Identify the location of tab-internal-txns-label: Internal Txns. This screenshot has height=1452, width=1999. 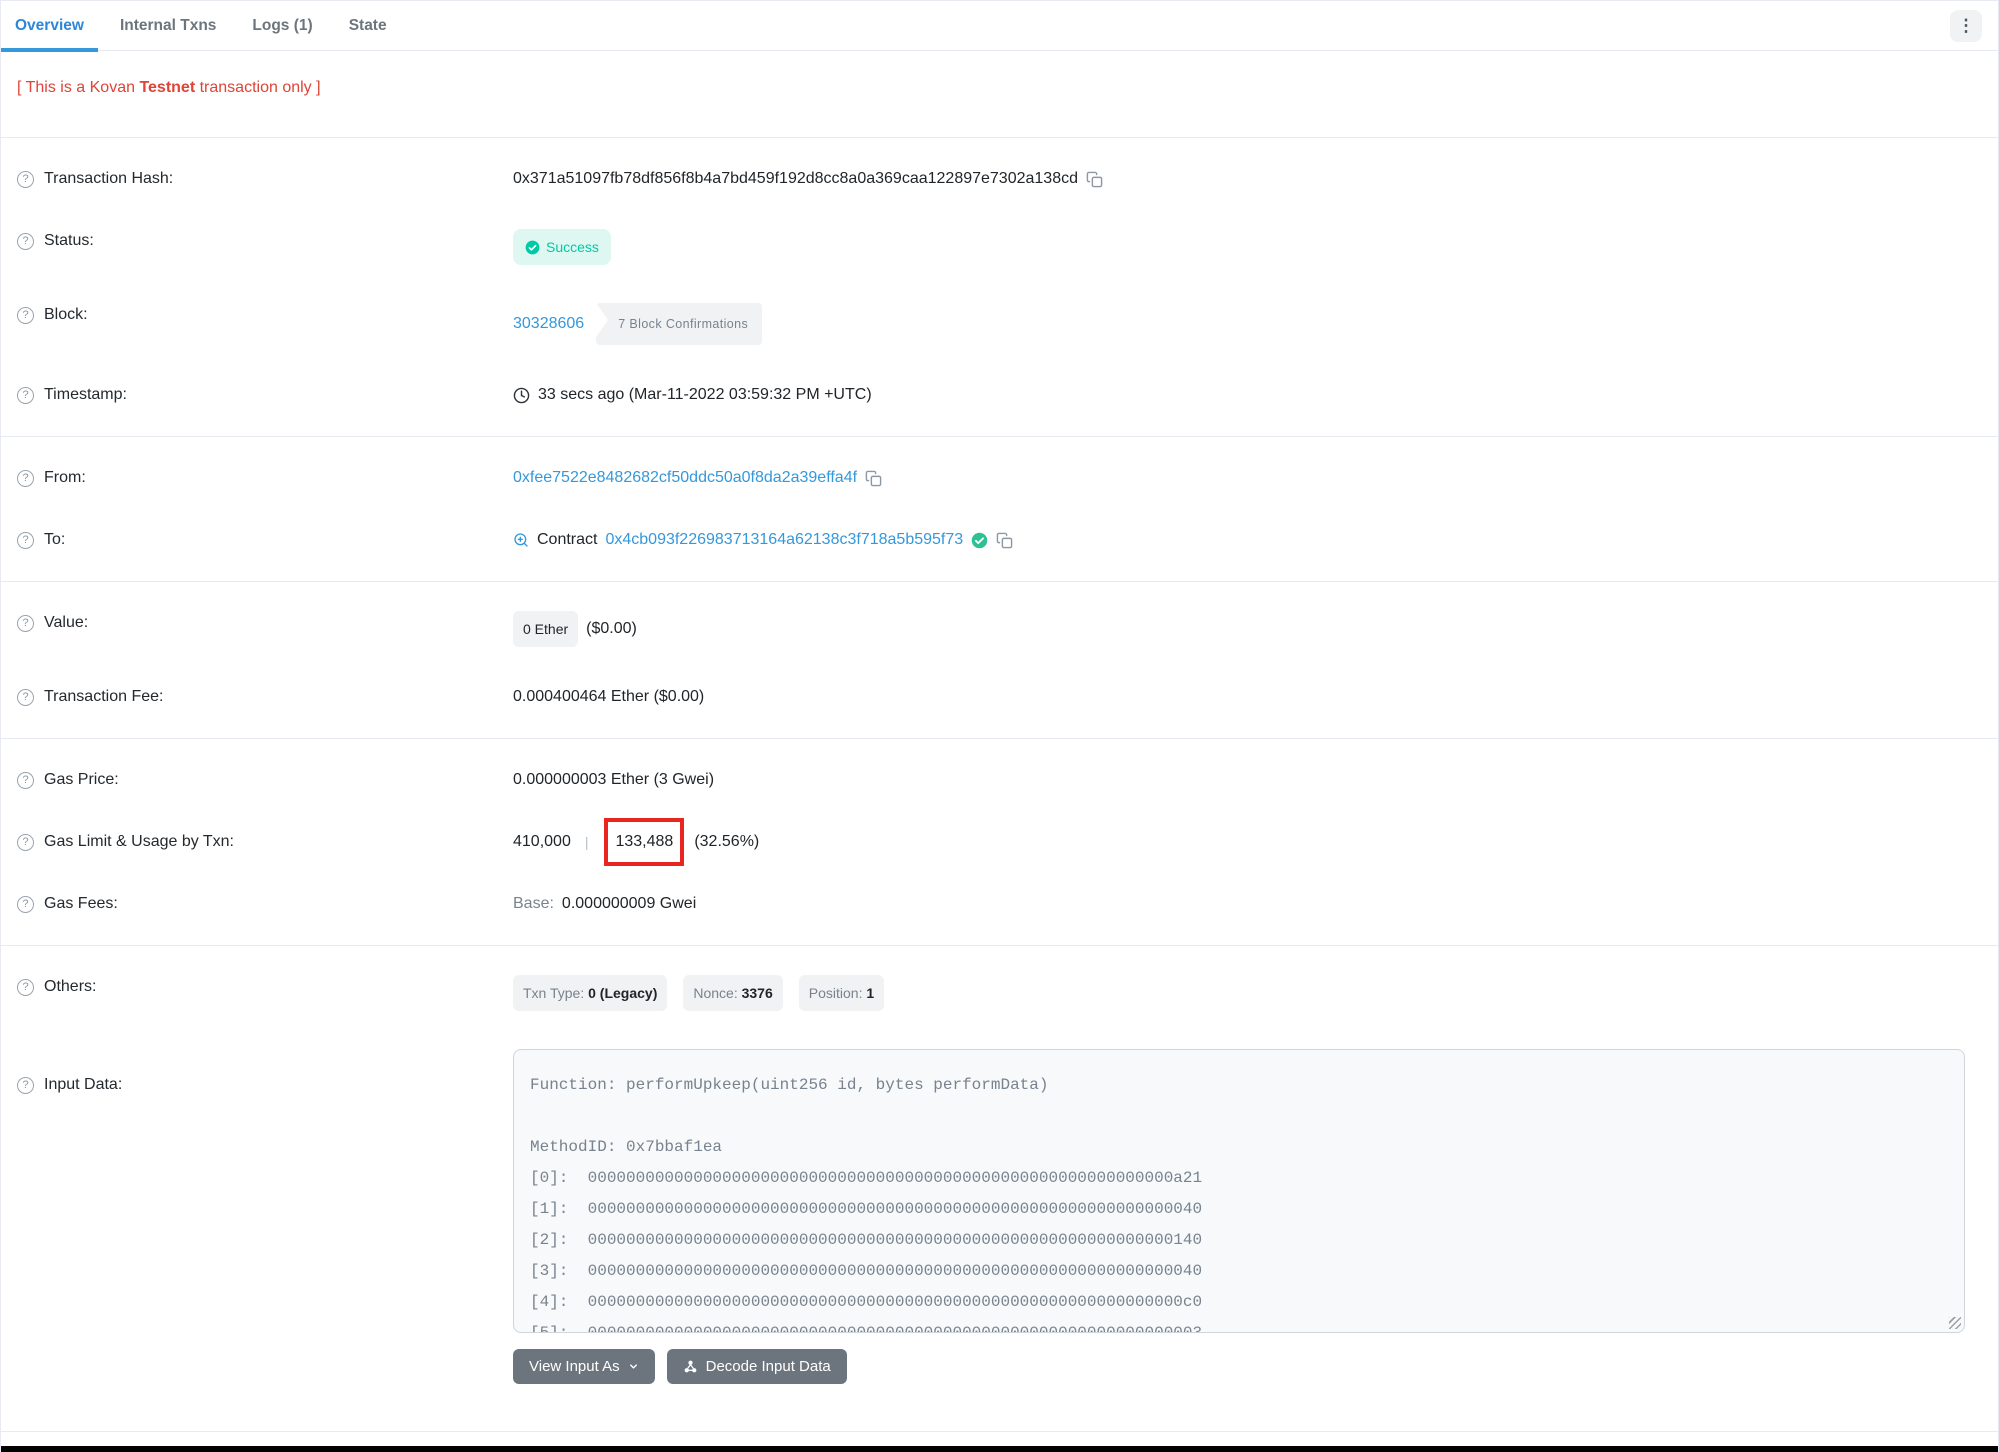
(168, 25).